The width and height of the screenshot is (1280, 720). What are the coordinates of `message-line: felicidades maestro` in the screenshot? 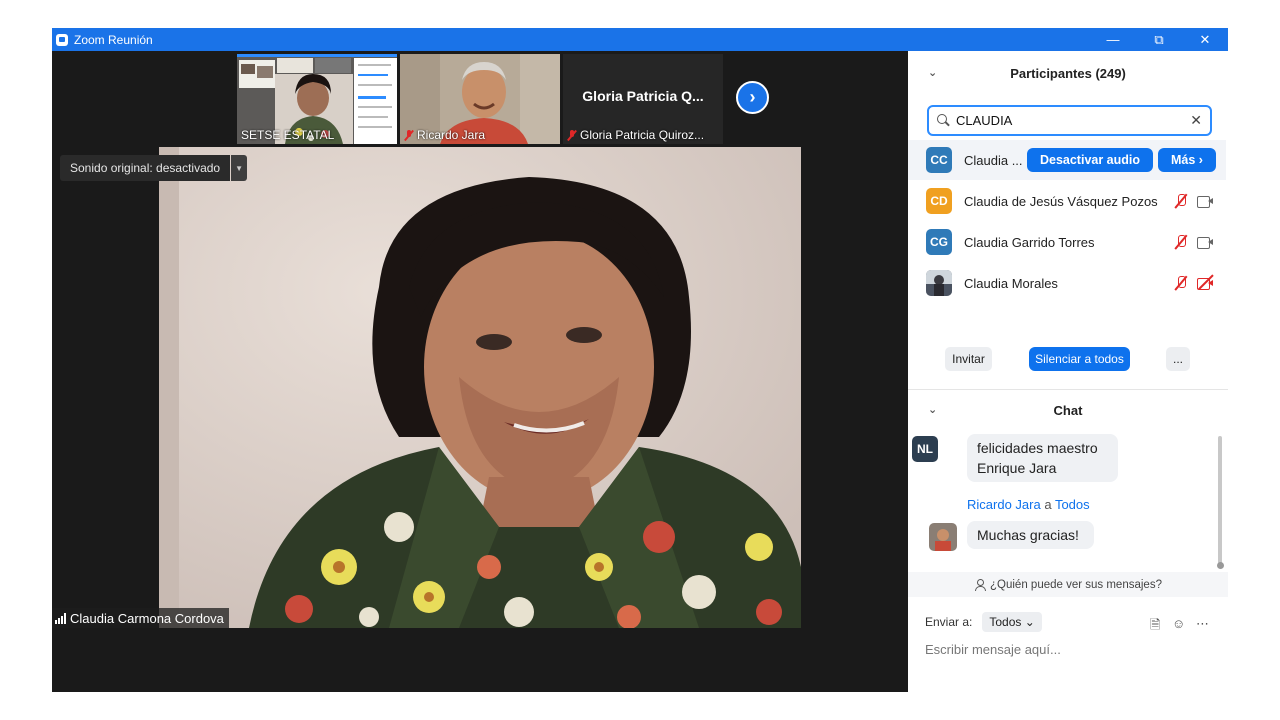 It's located at (1037, 448).